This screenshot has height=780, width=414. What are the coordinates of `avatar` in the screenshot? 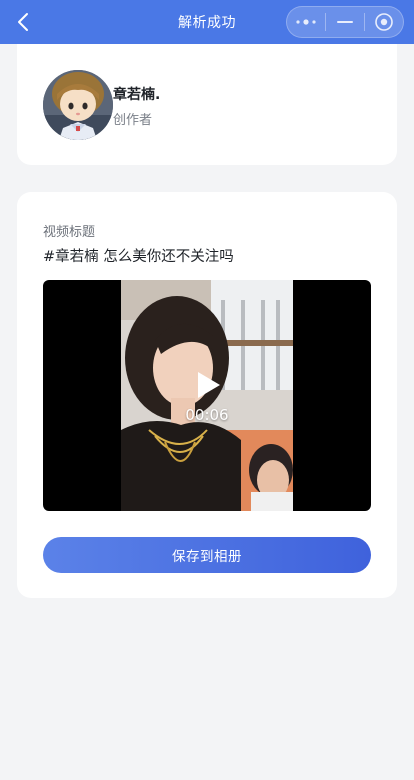 It's located at (78, 105).